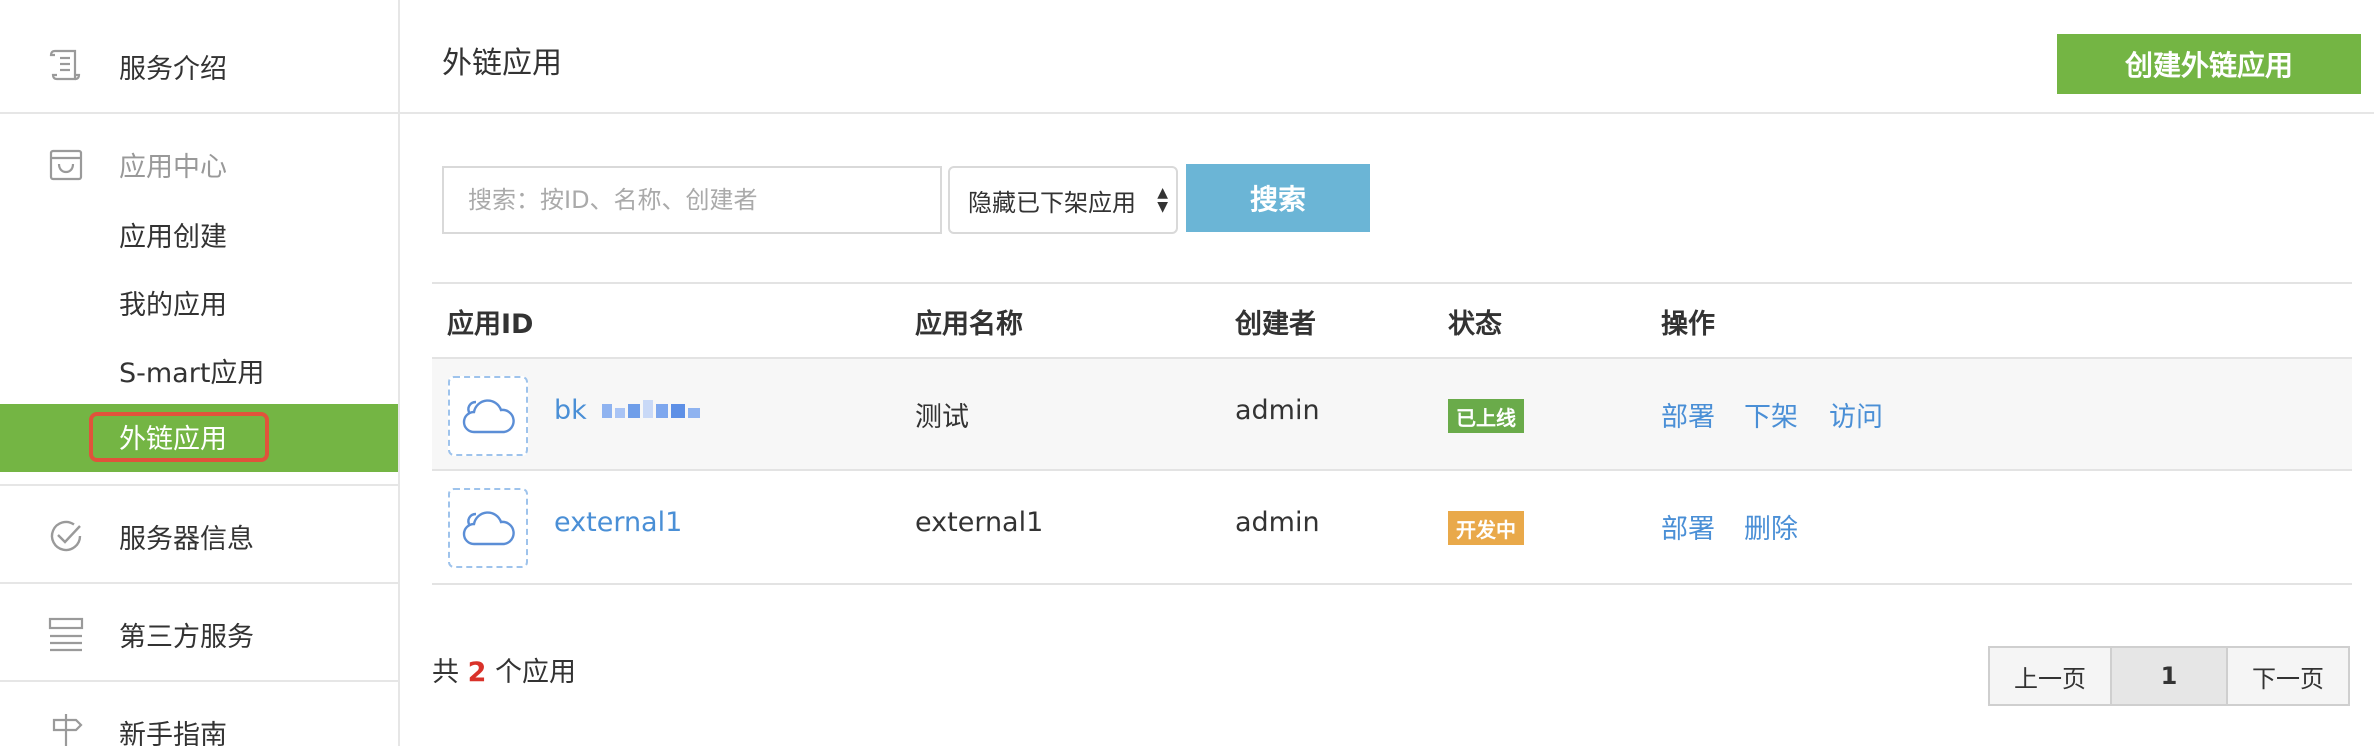 Image resolution: width=2374 pixels, height=746 pixels. I want to click on sidebar-item-label: 应用中心, so click(173, 167).